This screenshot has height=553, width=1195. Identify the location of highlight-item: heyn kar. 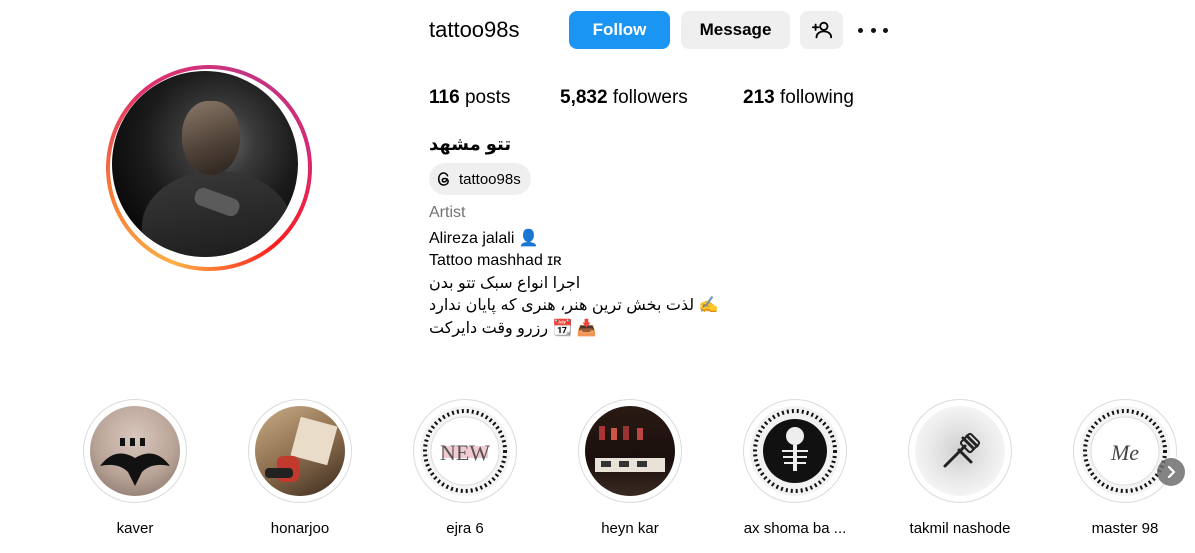
(630, 468).